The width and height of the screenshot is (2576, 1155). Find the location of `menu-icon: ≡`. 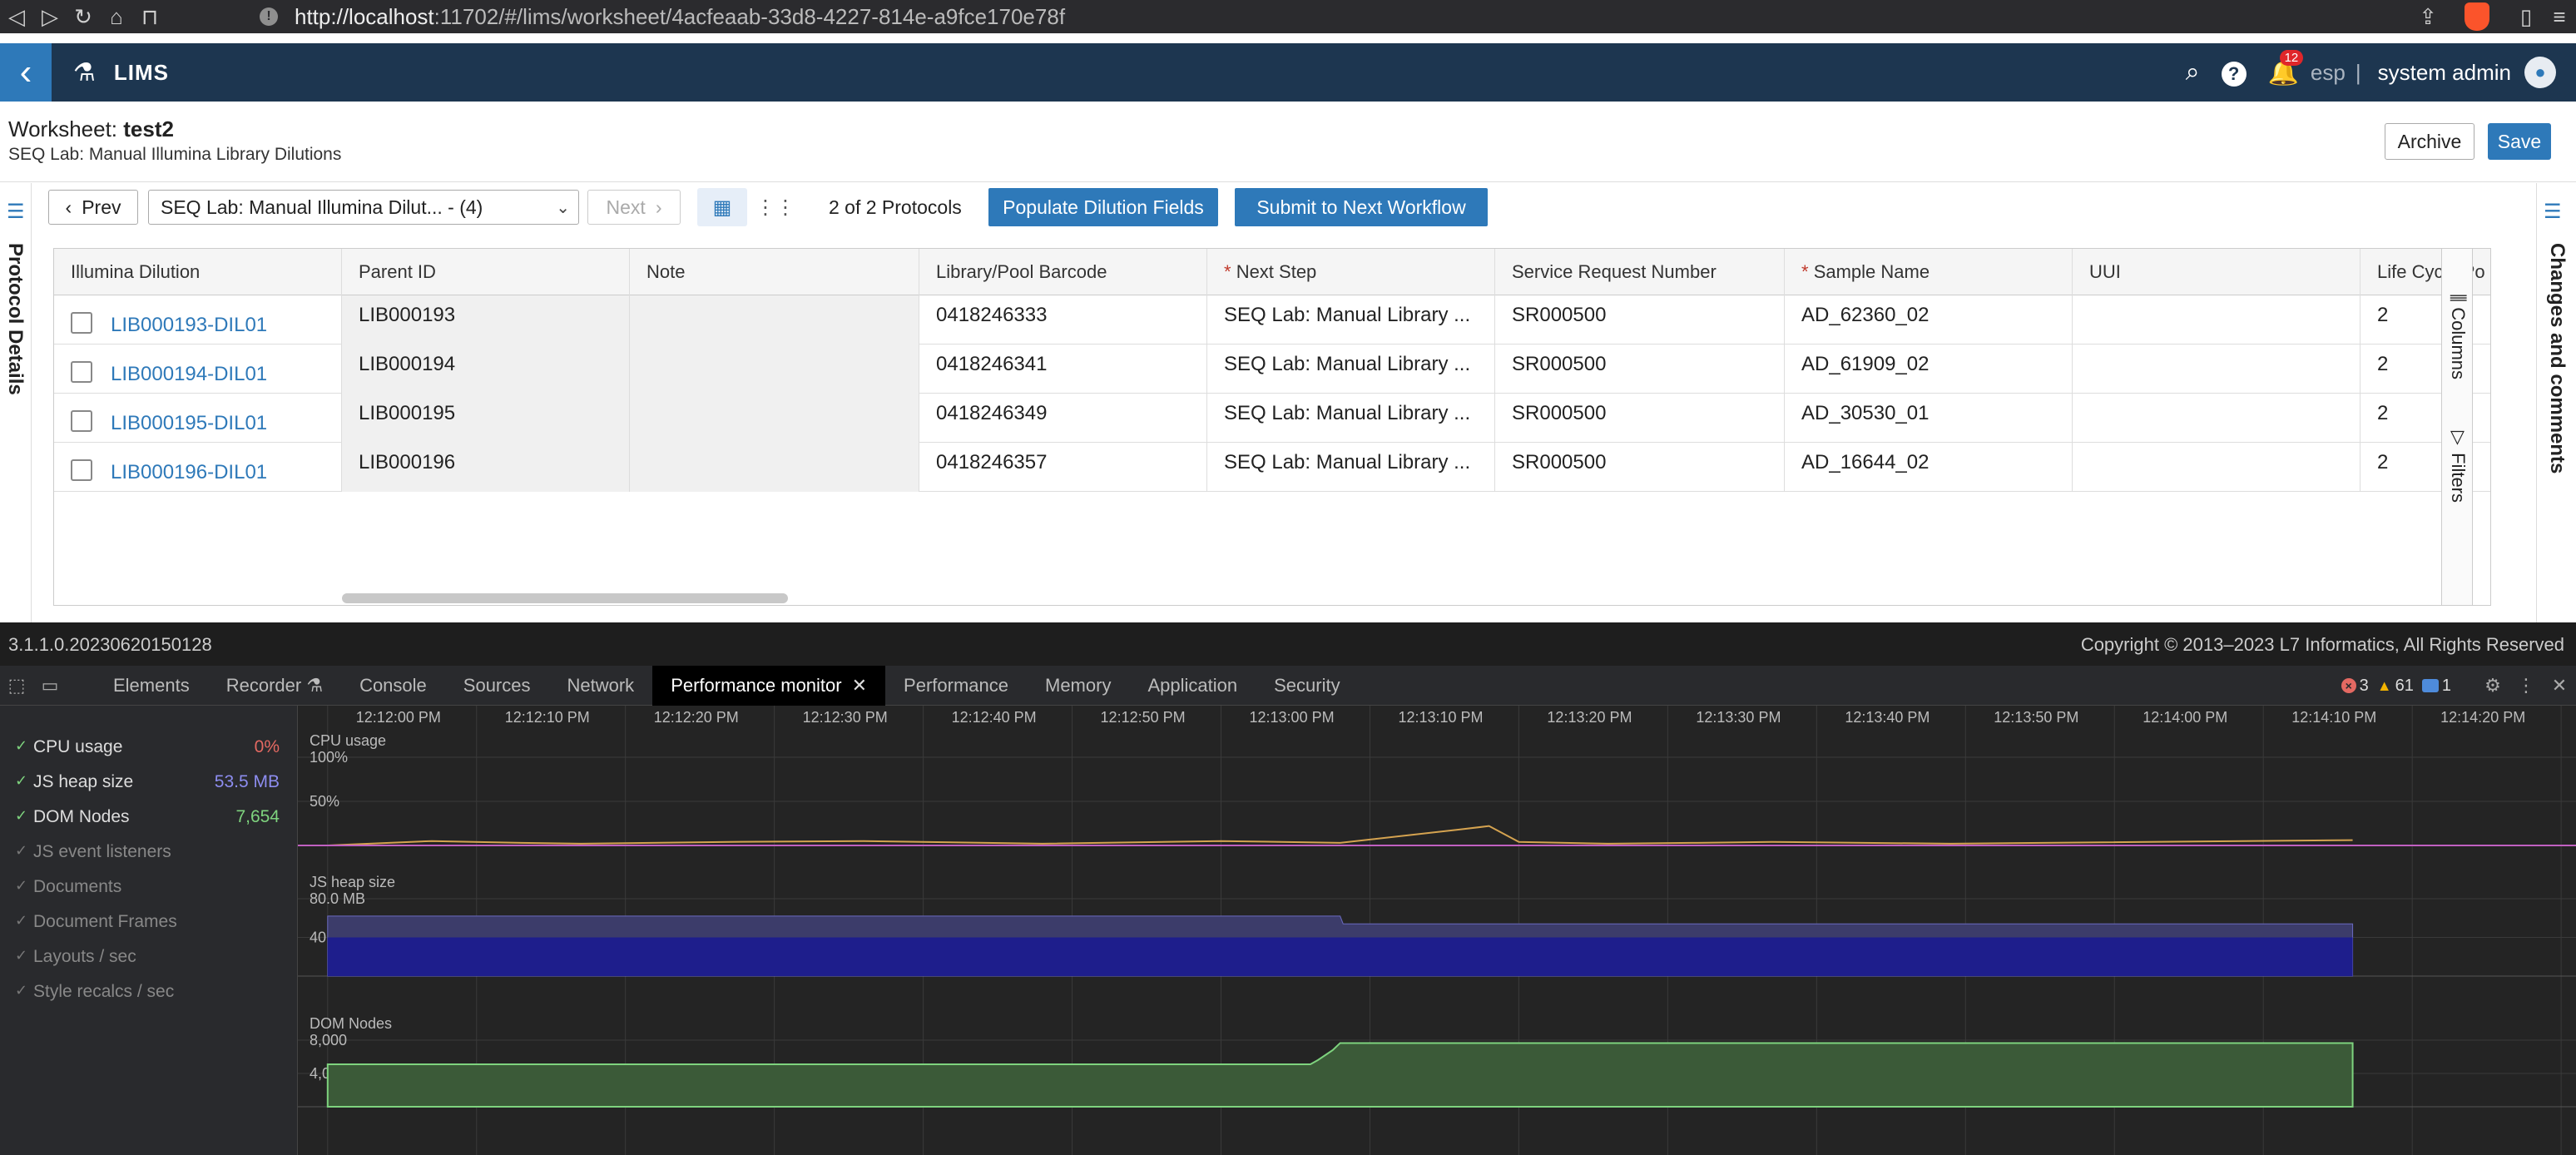

menu-icon: ≡ is located at coordinates (2560, 16).